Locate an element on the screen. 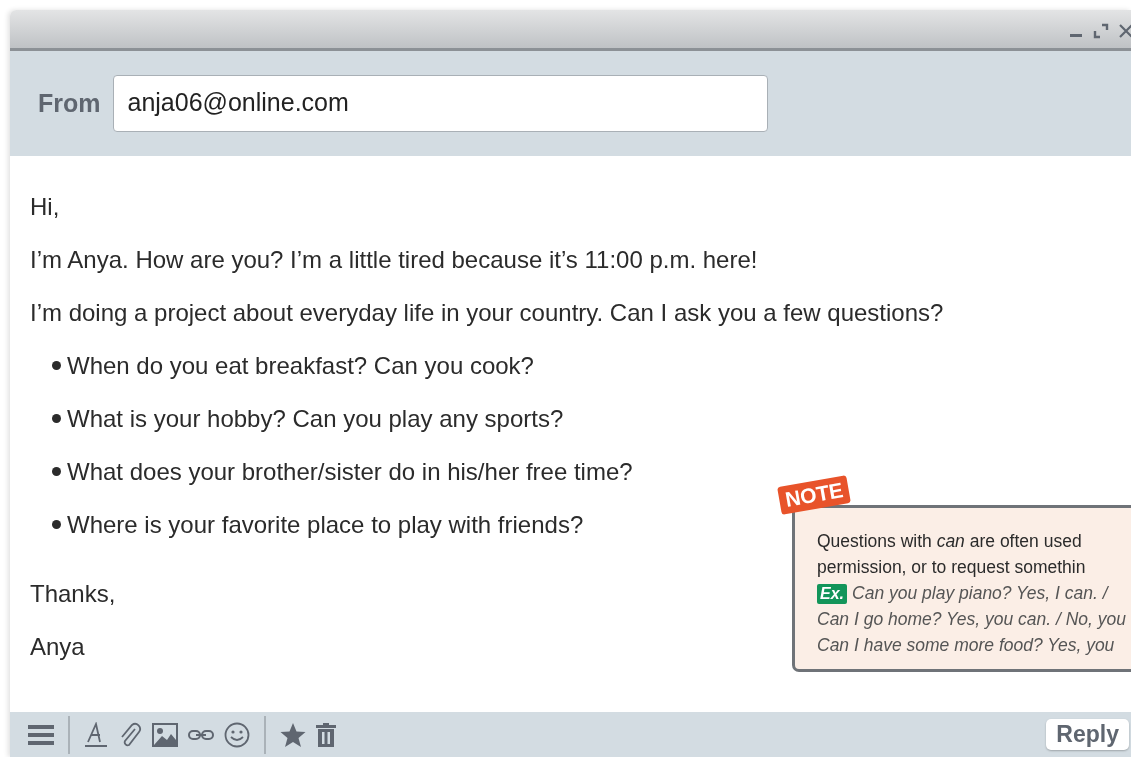 The height and width of the screenshot is (757, 1131). question-text: When do you eat breakfast? Can you cook? is located at coordinates (300, 365).